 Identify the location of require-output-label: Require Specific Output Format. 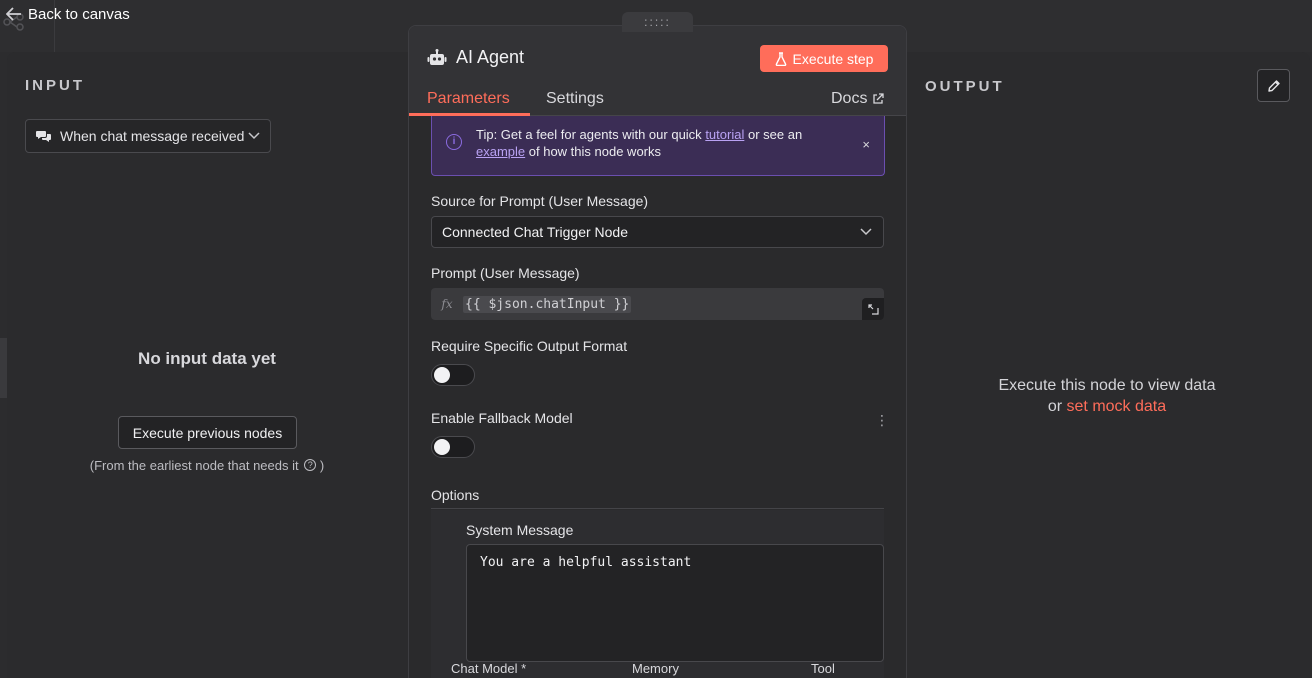
(529, 346).